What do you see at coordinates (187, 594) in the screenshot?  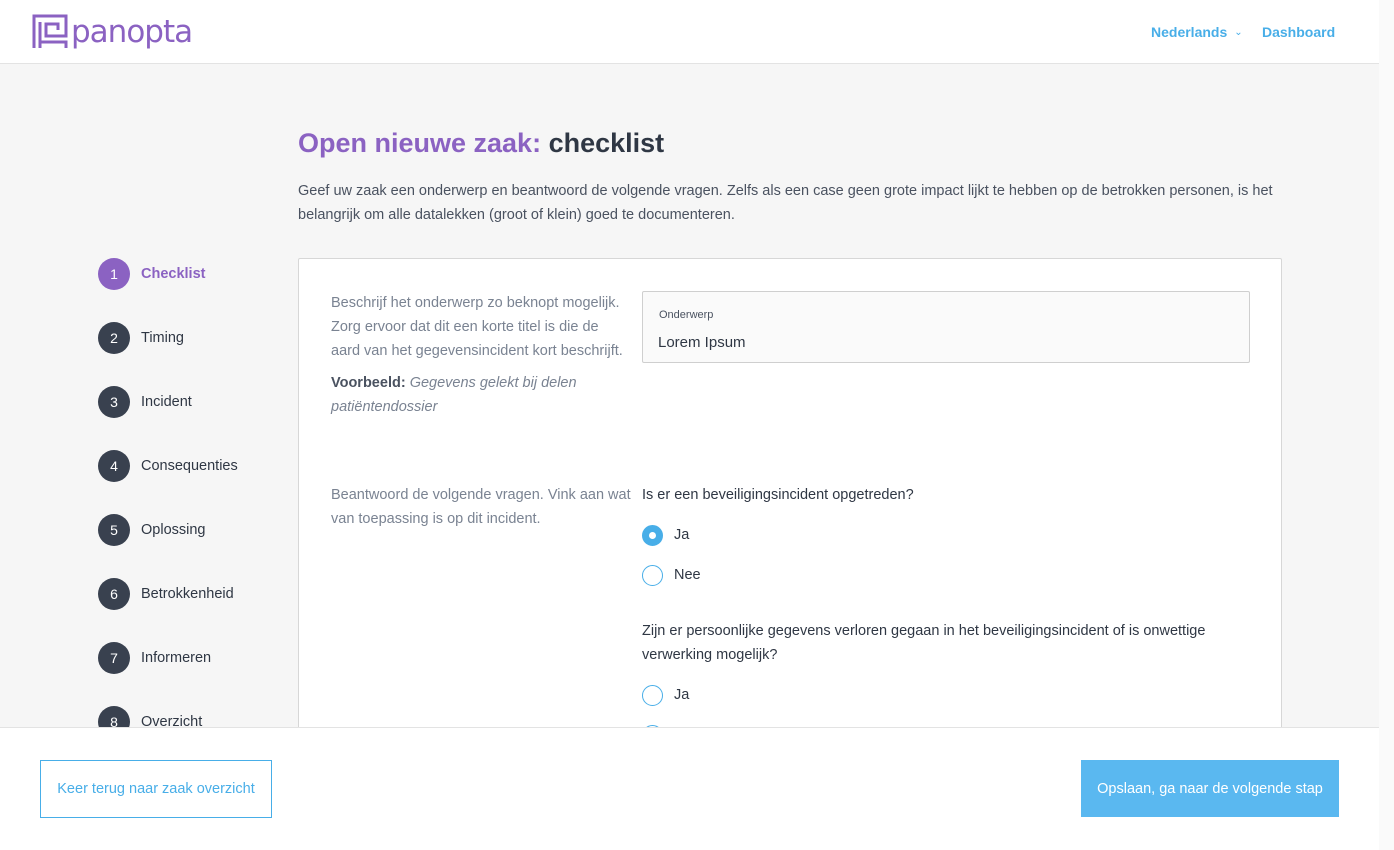 I see `step-label: Betrokkenheid` at bounding box center [187, 594].